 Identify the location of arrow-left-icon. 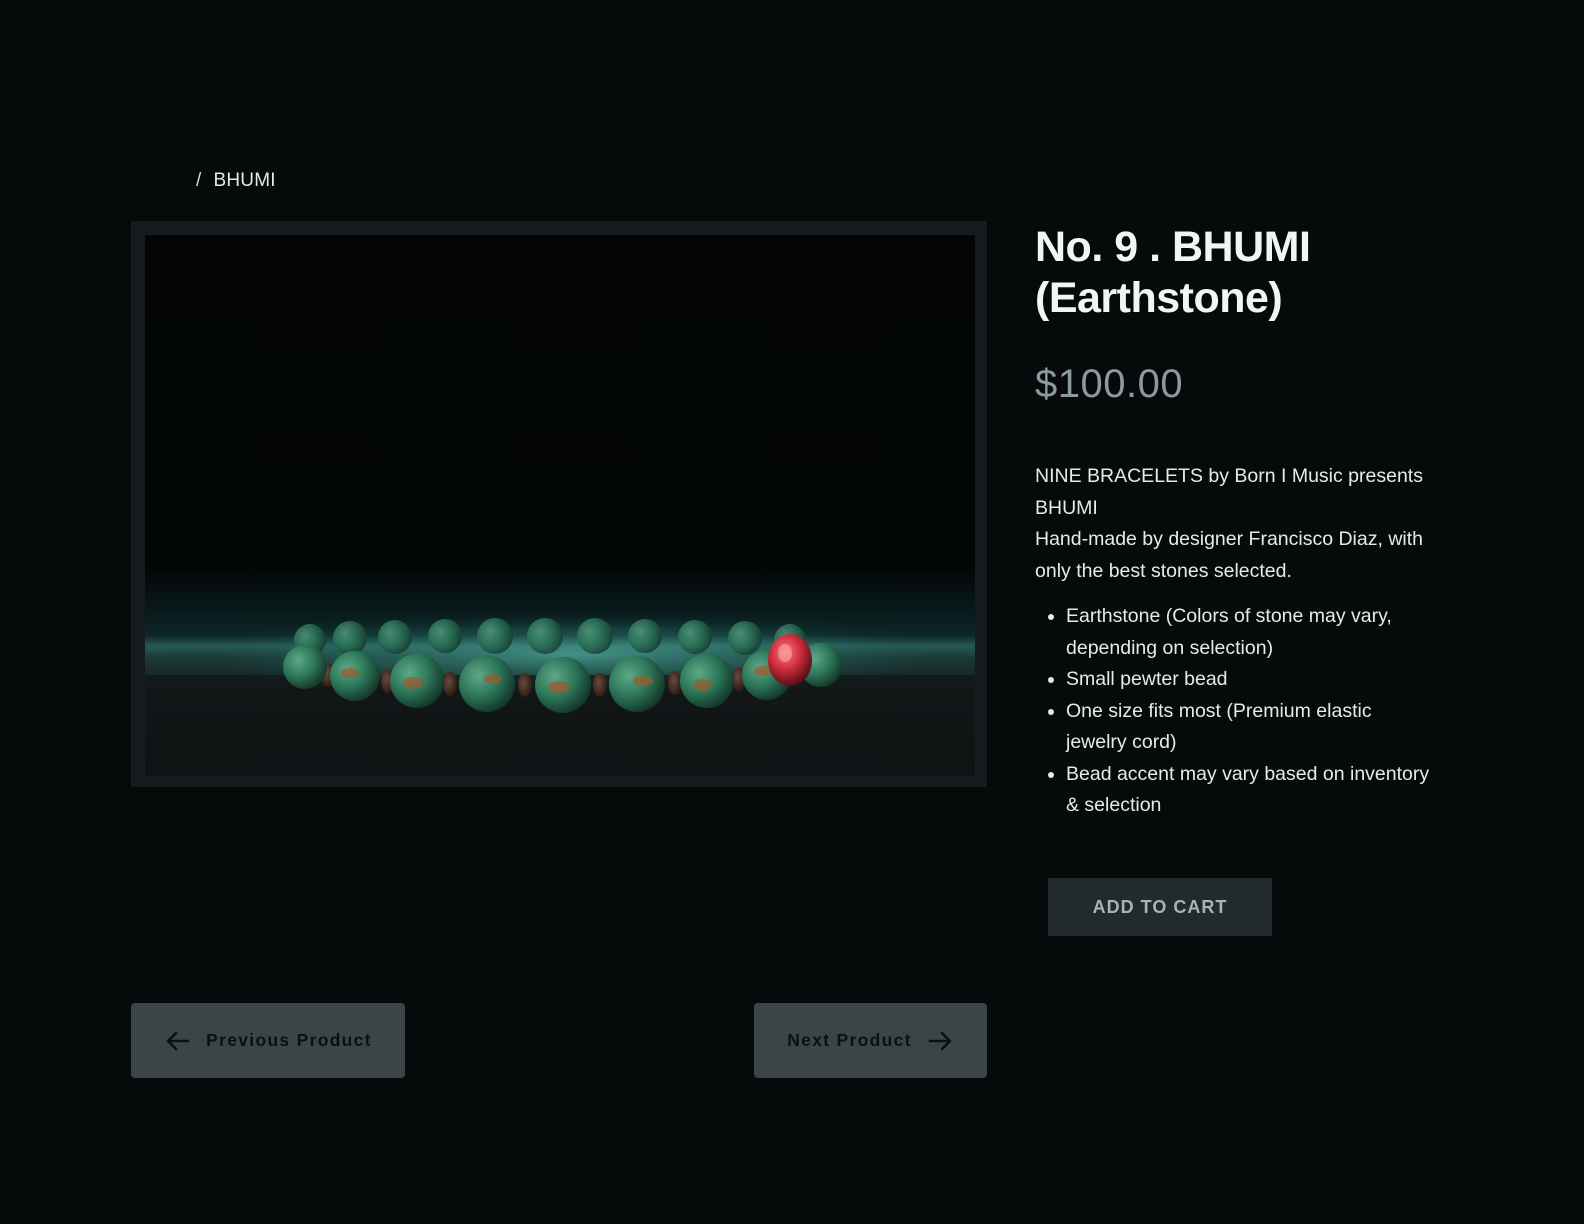
(177, 1041).